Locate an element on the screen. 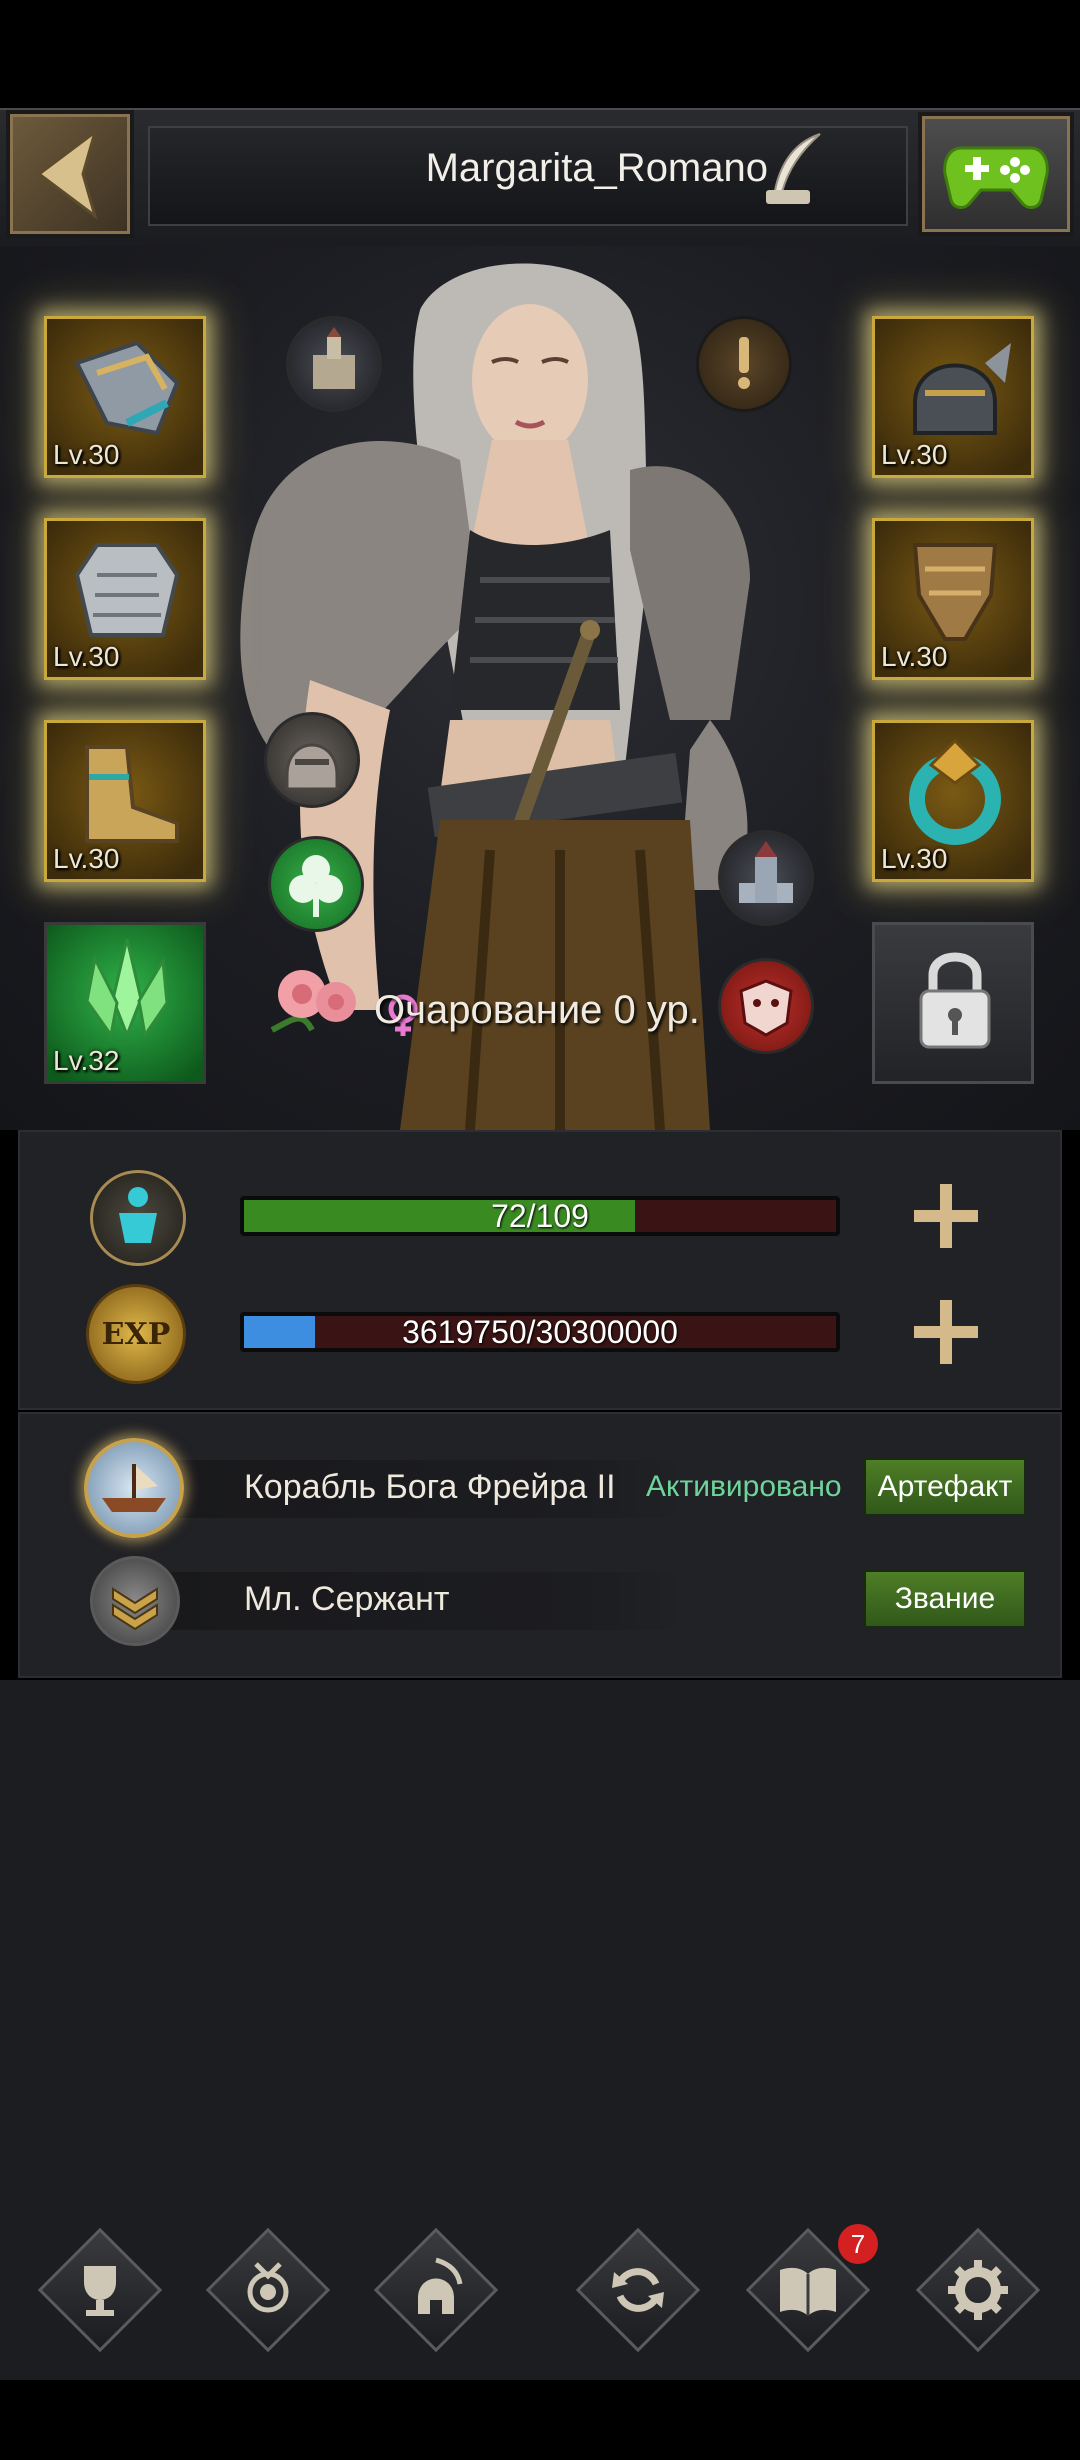  helmet-icon is located at coordinates (962, 389).